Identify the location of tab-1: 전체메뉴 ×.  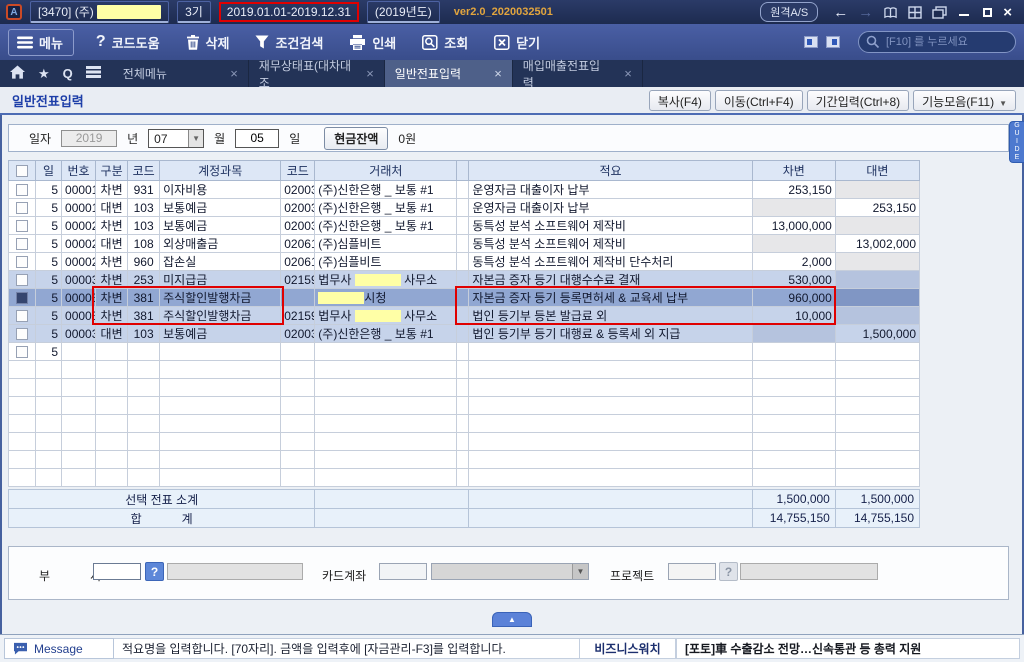
(181, 73).